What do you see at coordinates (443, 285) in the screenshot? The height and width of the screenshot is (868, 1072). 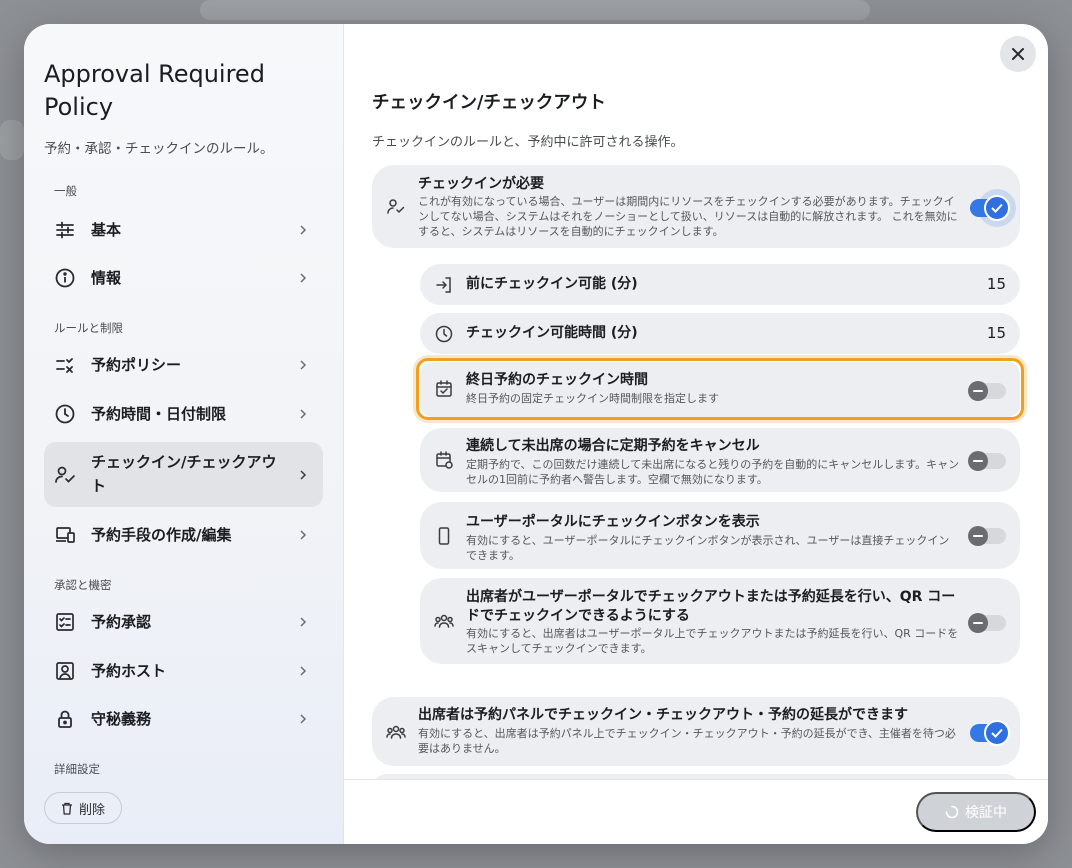 I see `login-icon` at bounding box center [443, 285].